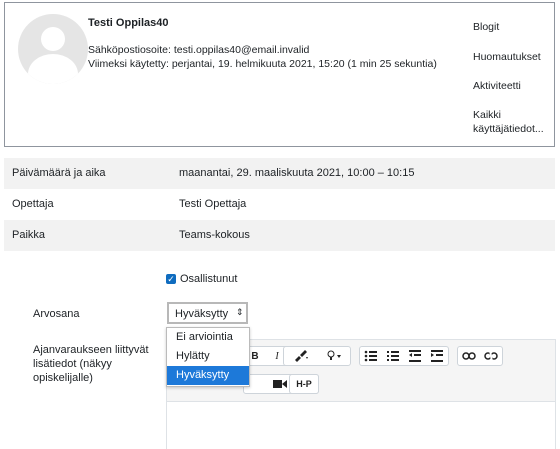 Image resolution: width=560 pixels, height=449 pixels. I want to click on grade-option-label: Ei arviointia, so click(204, 337).